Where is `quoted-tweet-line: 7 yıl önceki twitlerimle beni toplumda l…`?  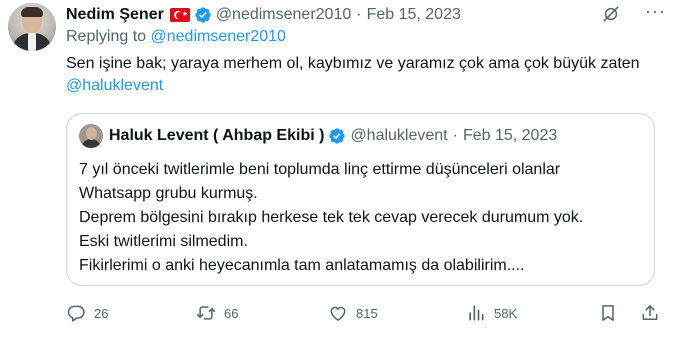
quoted-tweet-line: 7 yıl önceki twitlerimle beni toplumda l… is located at coordinates (320, 169).